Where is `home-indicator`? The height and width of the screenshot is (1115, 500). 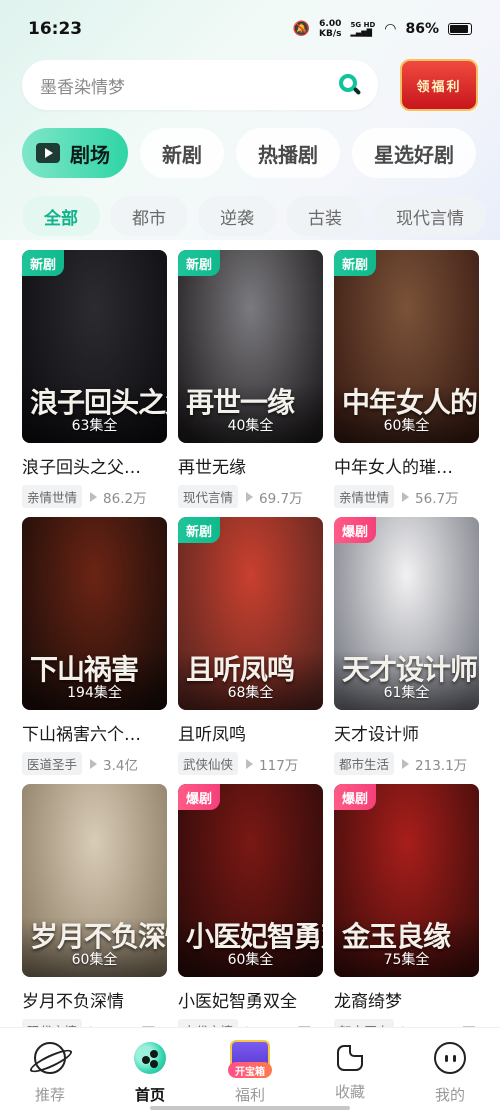
home-indicator is located at coordinates (250, 1108).